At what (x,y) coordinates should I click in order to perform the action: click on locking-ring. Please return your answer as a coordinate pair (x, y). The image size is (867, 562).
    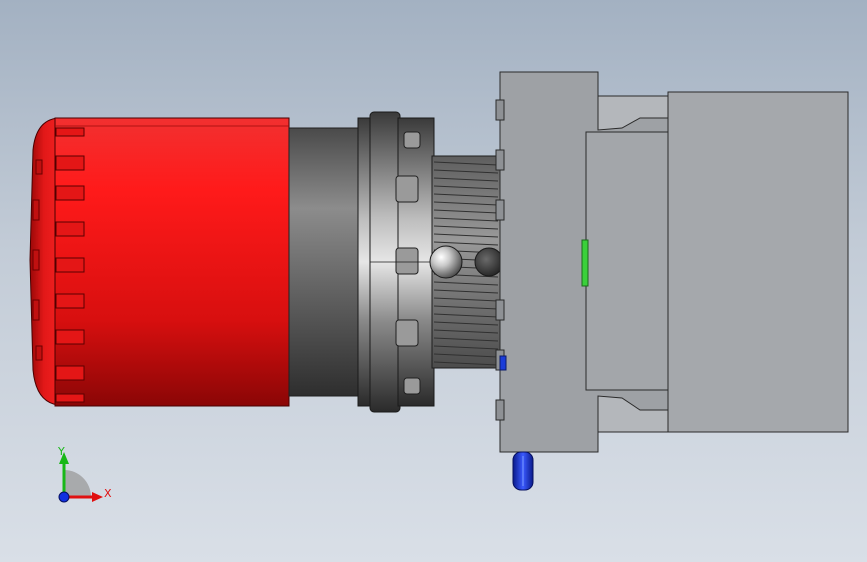
    Looking at the image, I should click on (396, 262).